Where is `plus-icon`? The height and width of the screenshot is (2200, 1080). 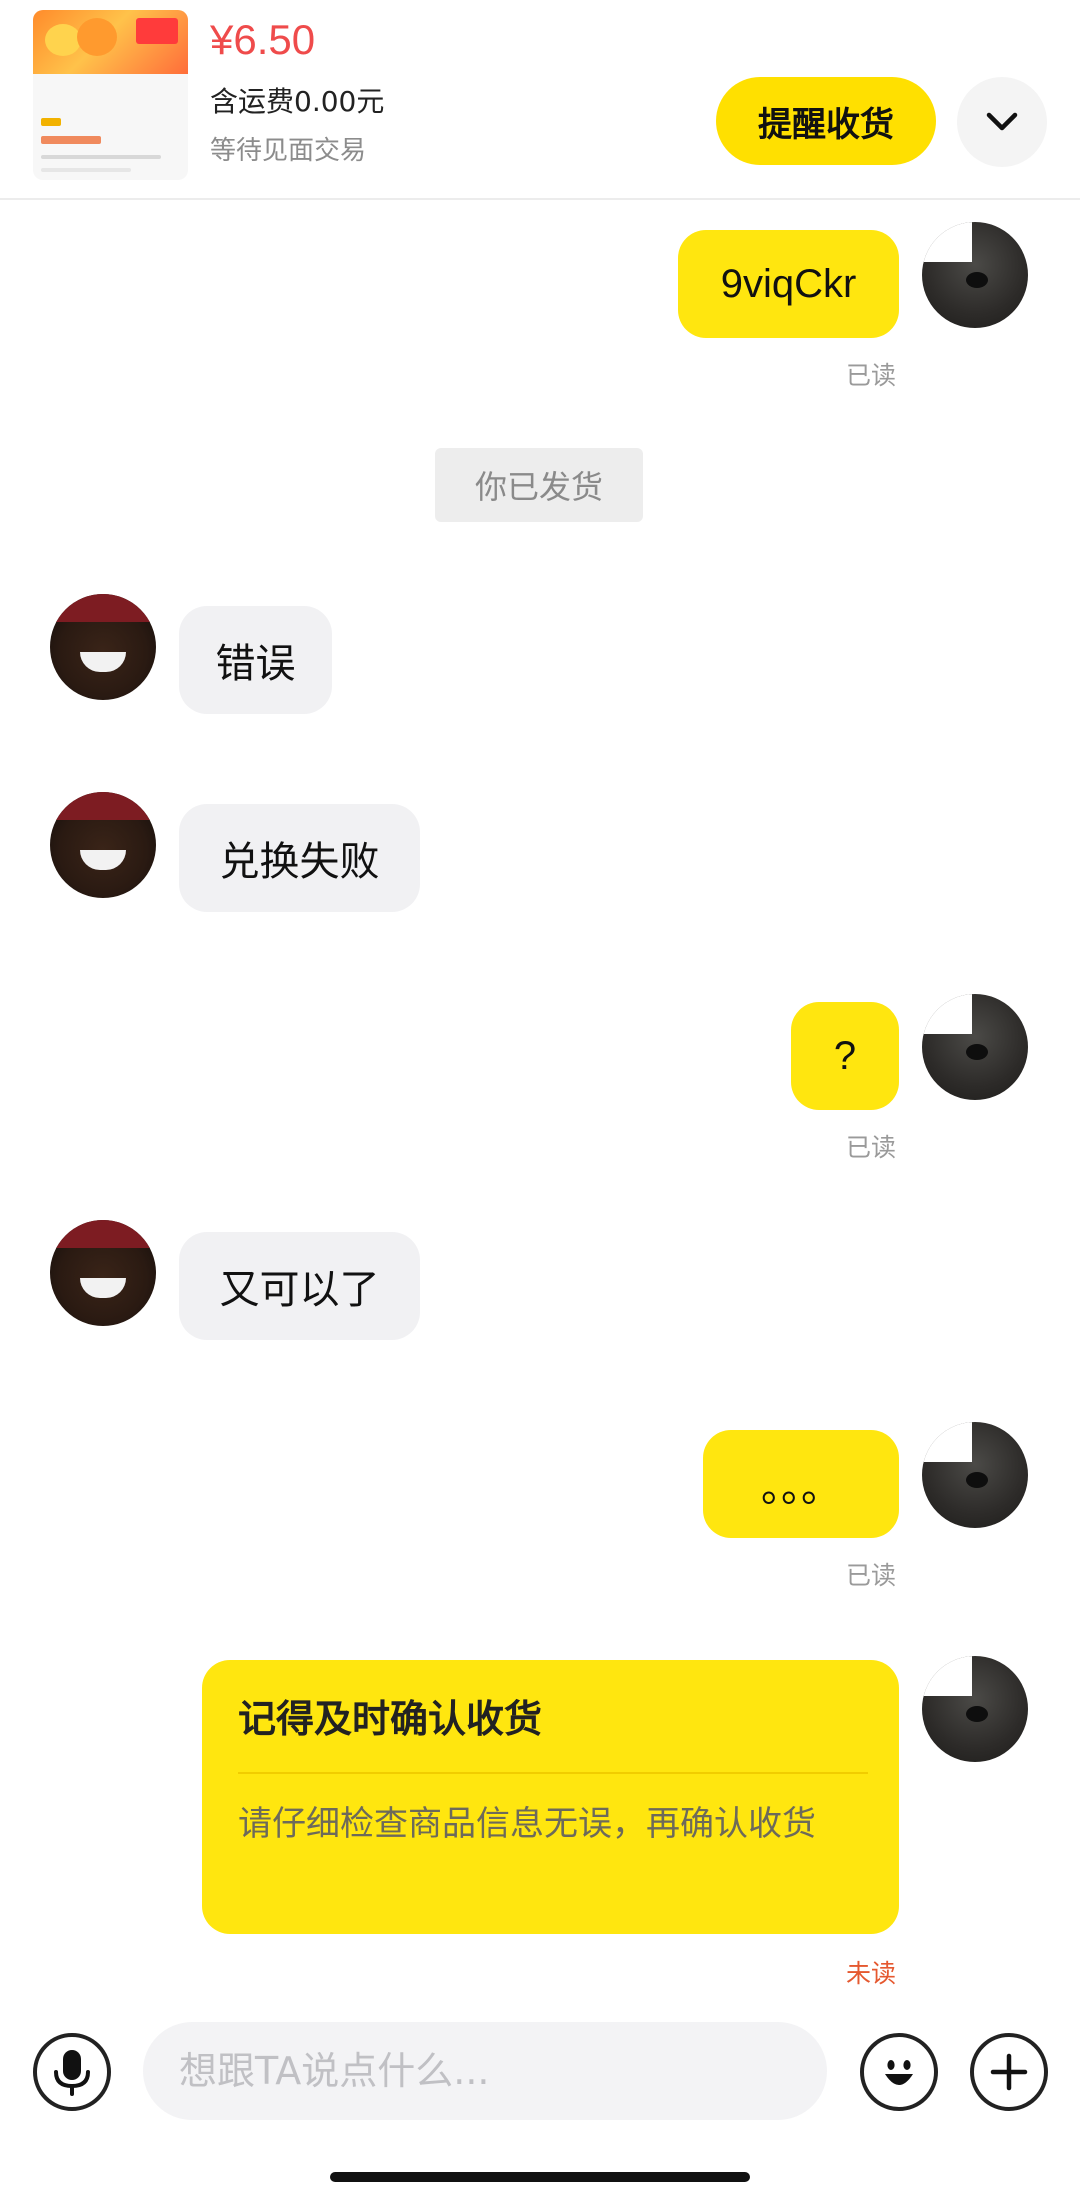 plus-icon is located at coordinates (1009, 2072).